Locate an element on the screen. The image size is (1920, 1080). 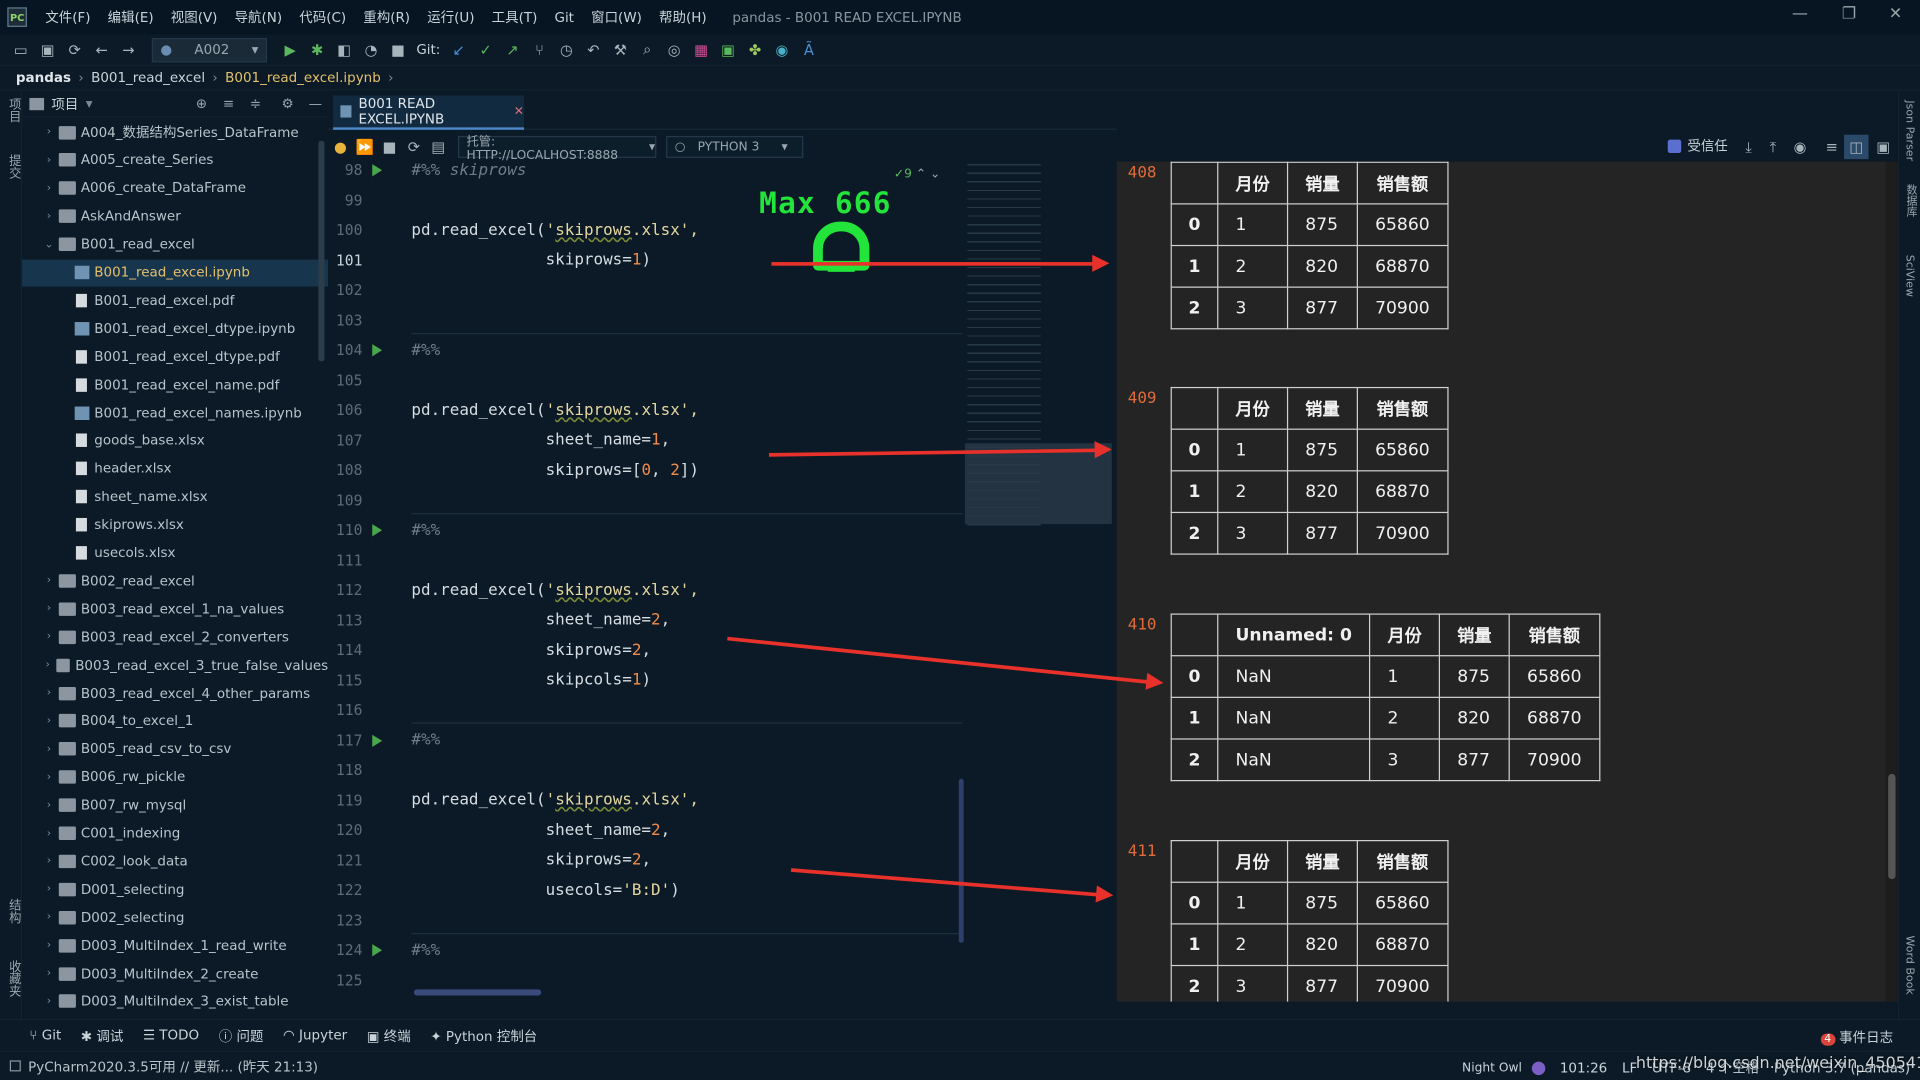
forward-icon: → is located at coordinates (128, 49).